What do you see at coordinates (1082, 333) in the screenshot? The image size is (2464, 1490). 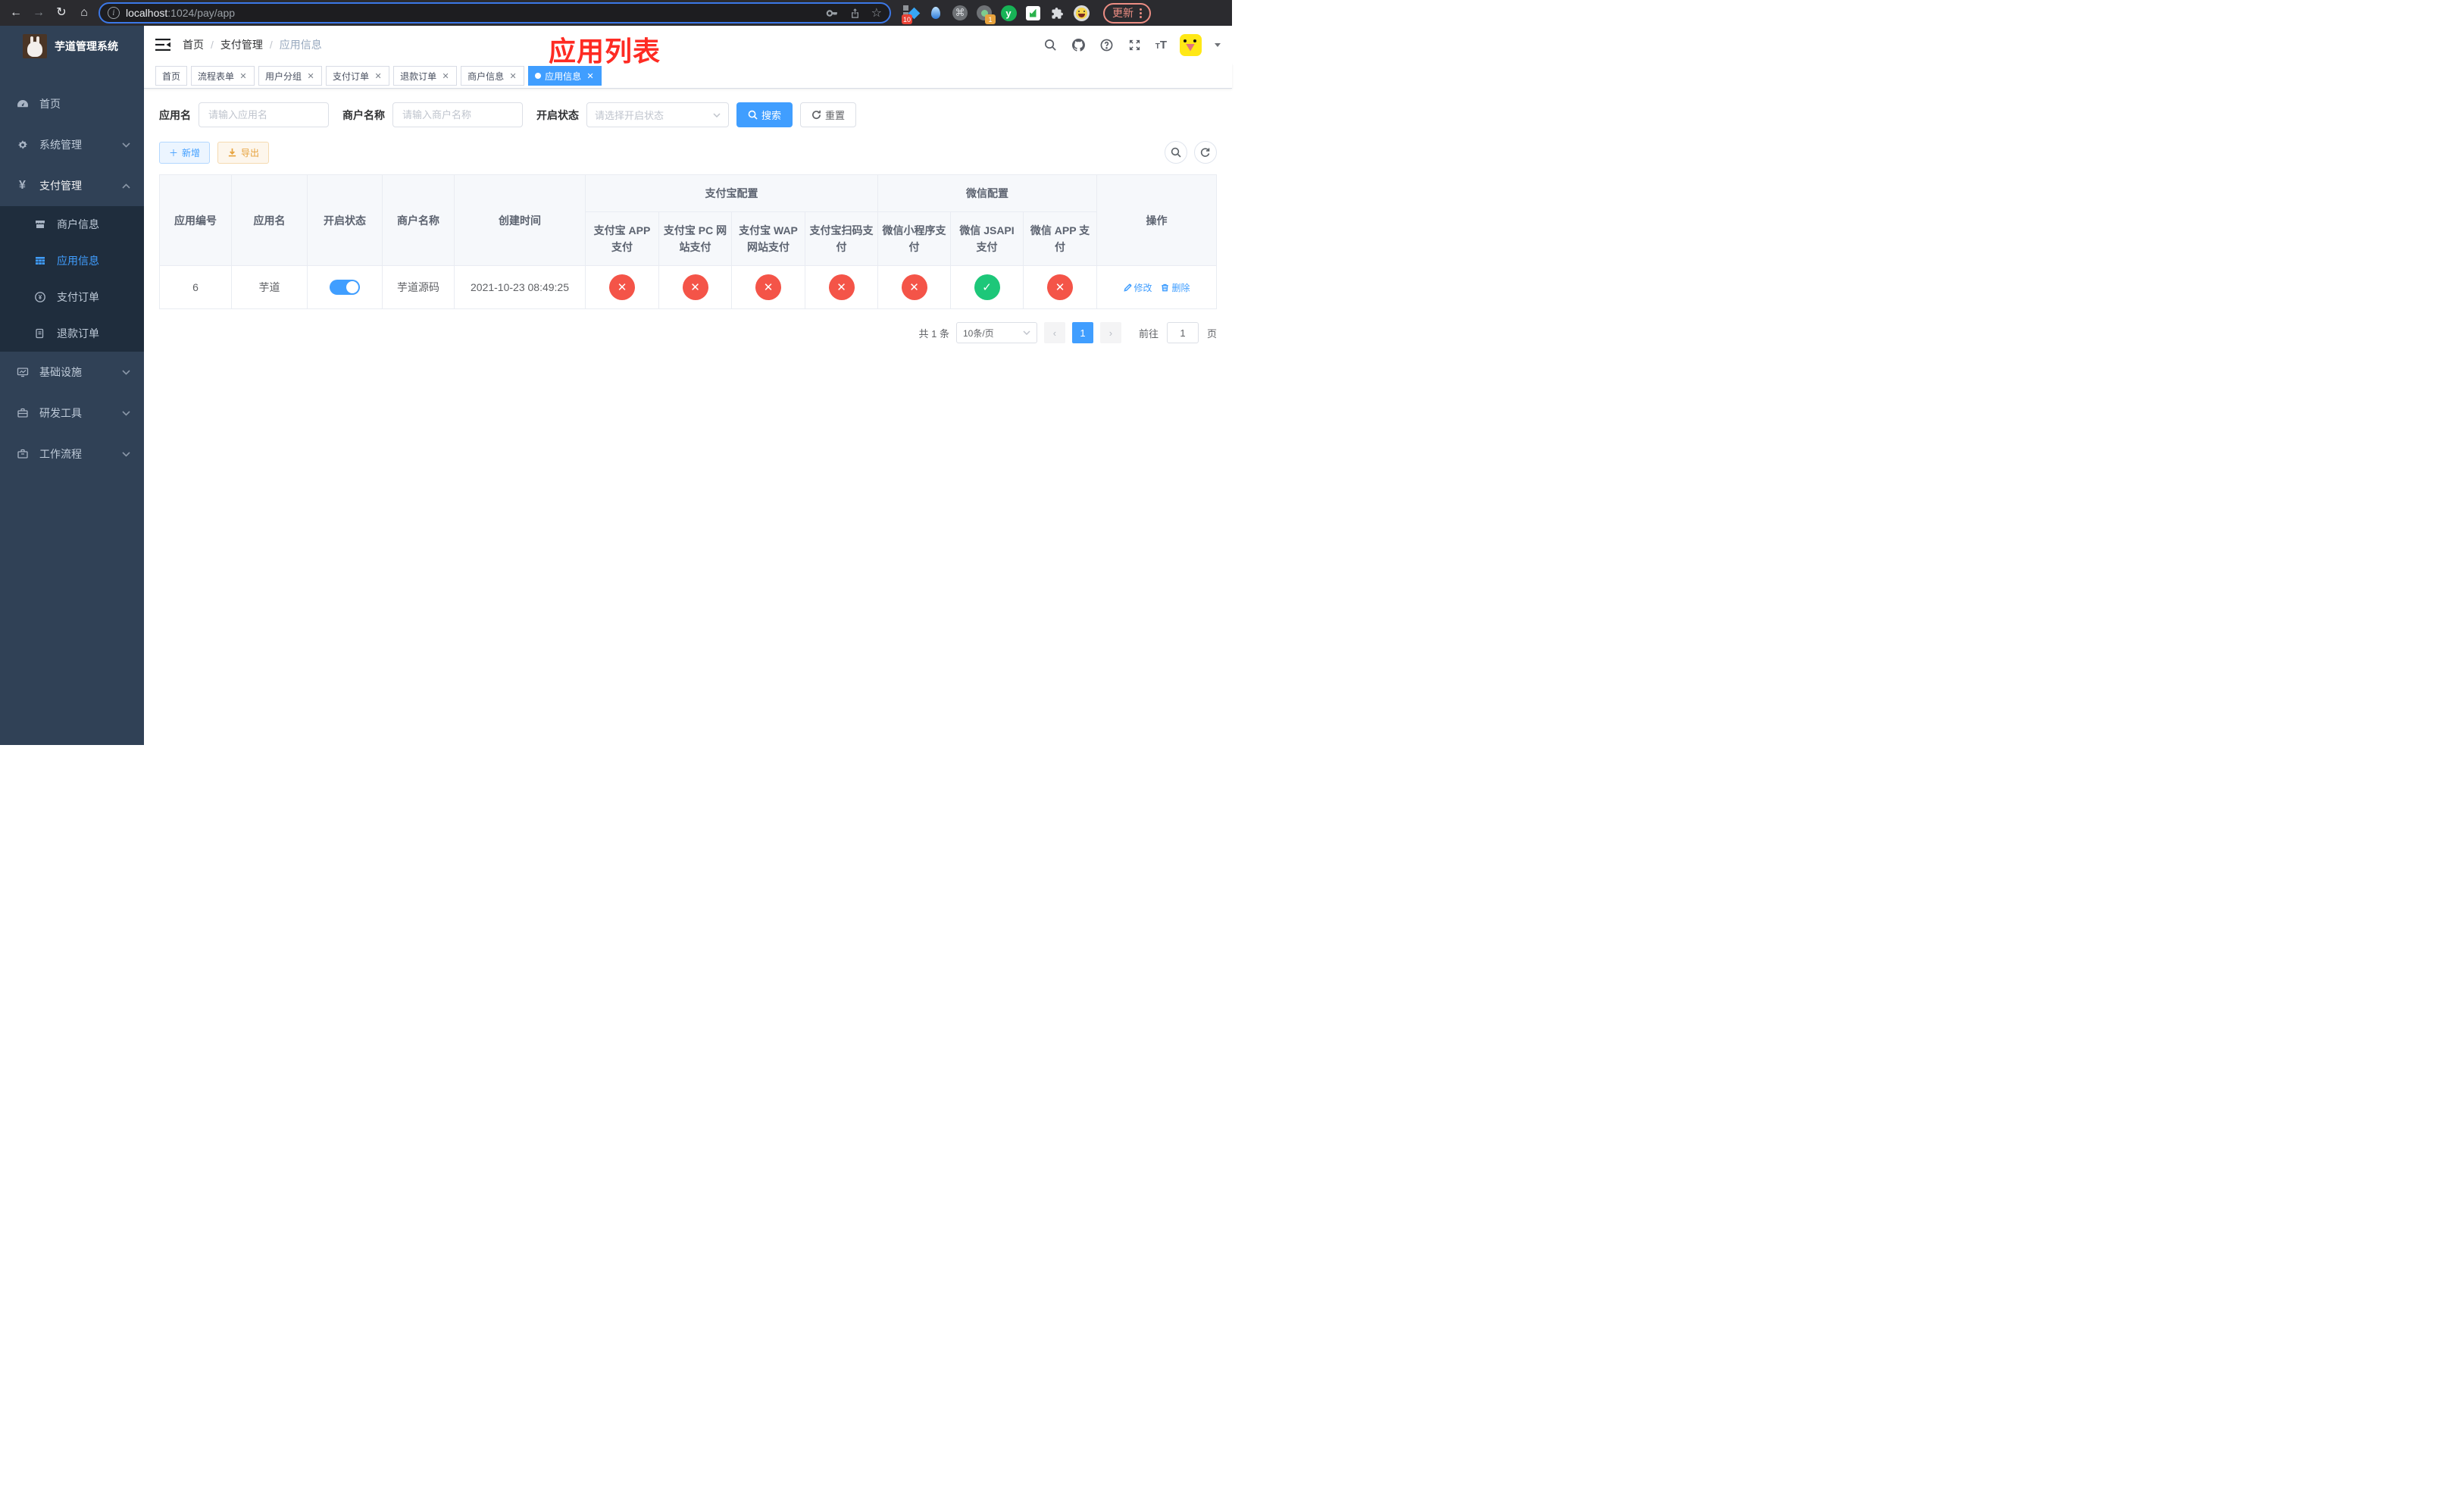 I see `page-number-1: 1` at bounding box center [1082, 333].